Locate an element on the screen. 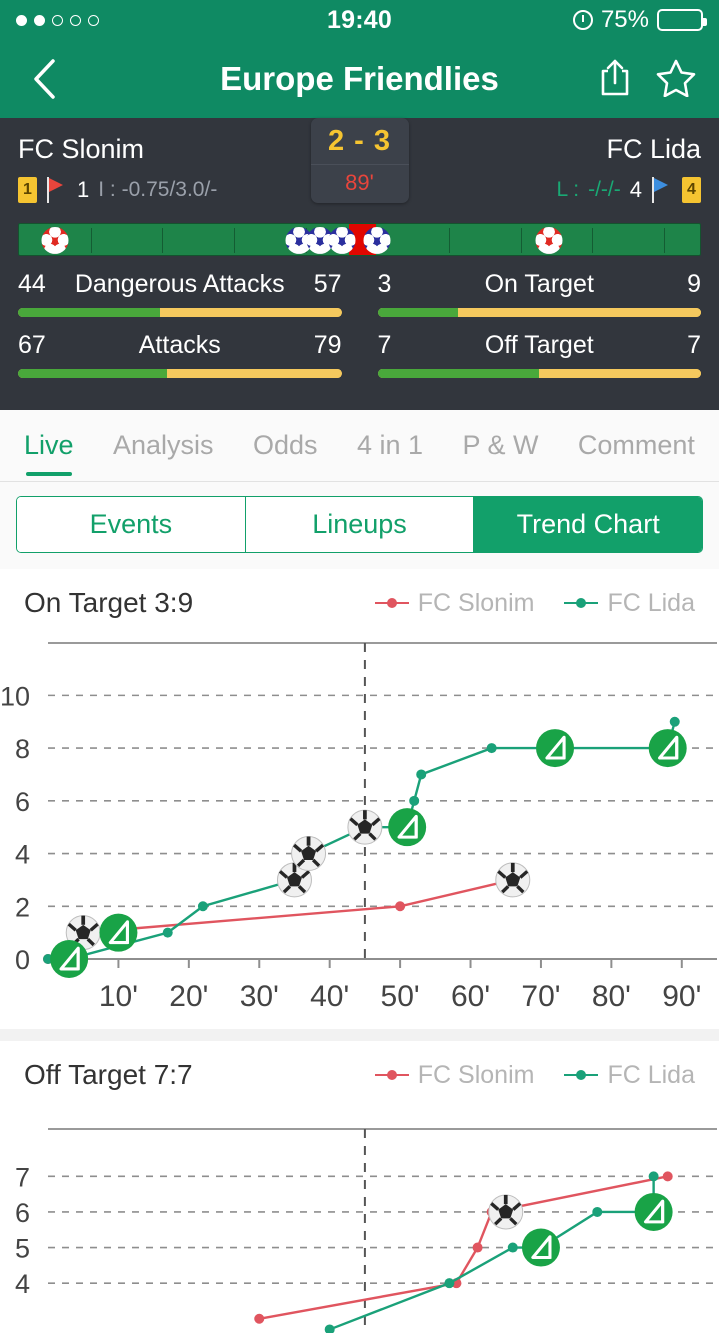 This screenshot has height=1333, width=719. stat-row: 3 On Target 9 is located at coordinates (539, 293).